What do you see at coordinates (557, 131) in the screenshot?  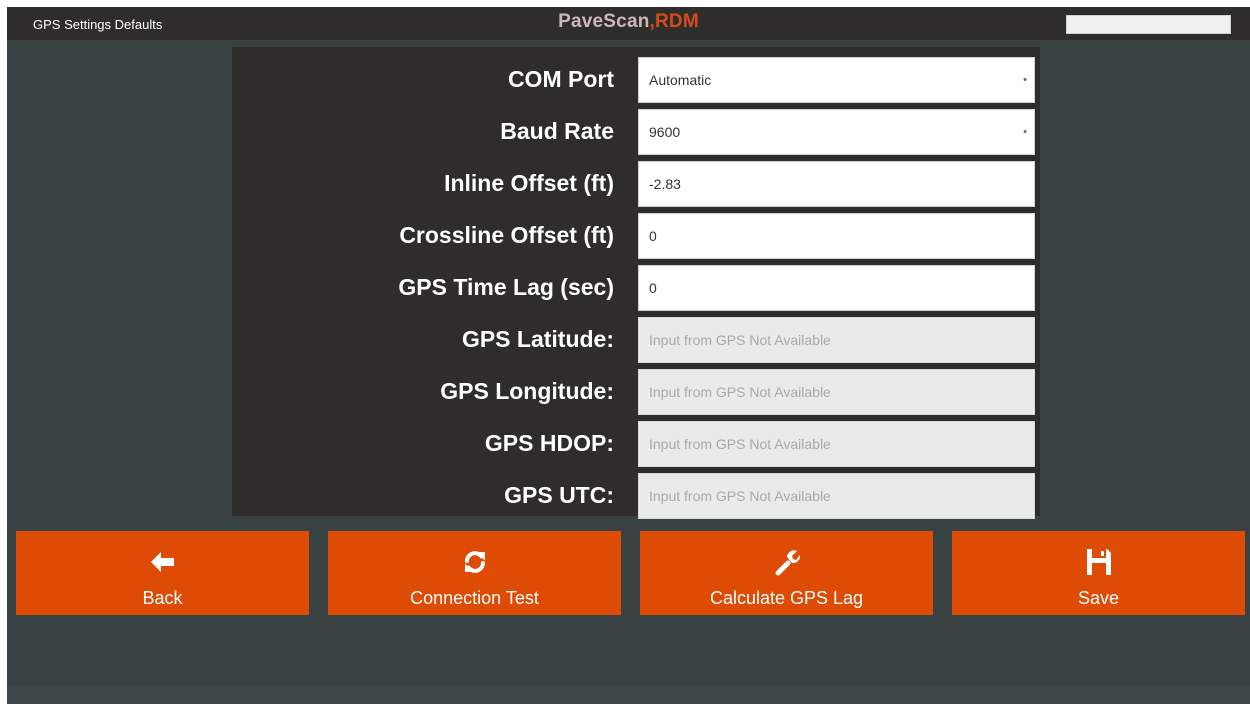 I see `baud-rate-label: Baud Rate` at bounding box center [557, 131].